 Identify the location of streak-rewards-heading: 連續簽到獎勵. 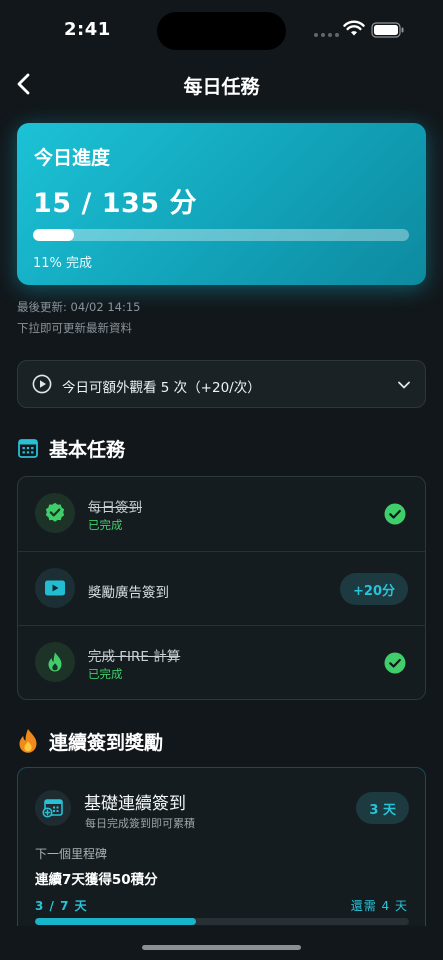
(90, 741).